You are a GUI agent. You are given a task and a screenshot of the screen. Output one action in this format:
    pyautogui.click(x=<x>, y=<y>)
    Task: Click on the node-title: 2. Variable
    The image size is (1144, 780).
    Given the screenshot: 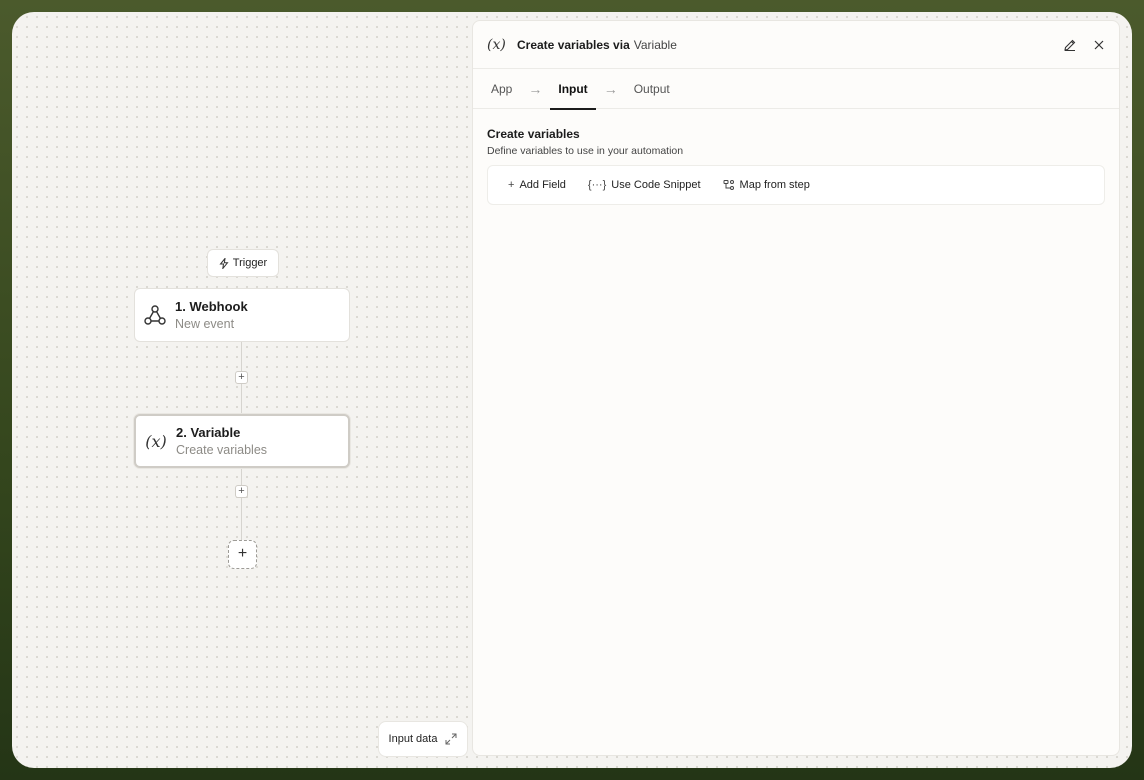 What is the action you would take?
    pyautogui.click(x=208, y=432)
    